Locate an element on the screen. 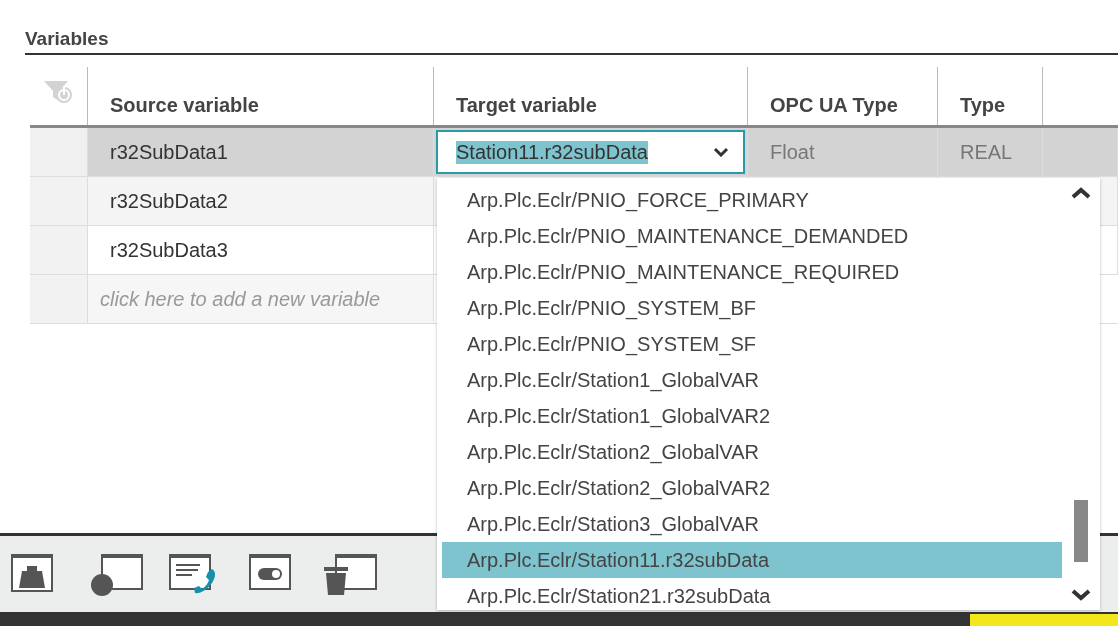 This screenshot has width=1118, height=626. table-cell: Float is located at coordinates (792, 152).